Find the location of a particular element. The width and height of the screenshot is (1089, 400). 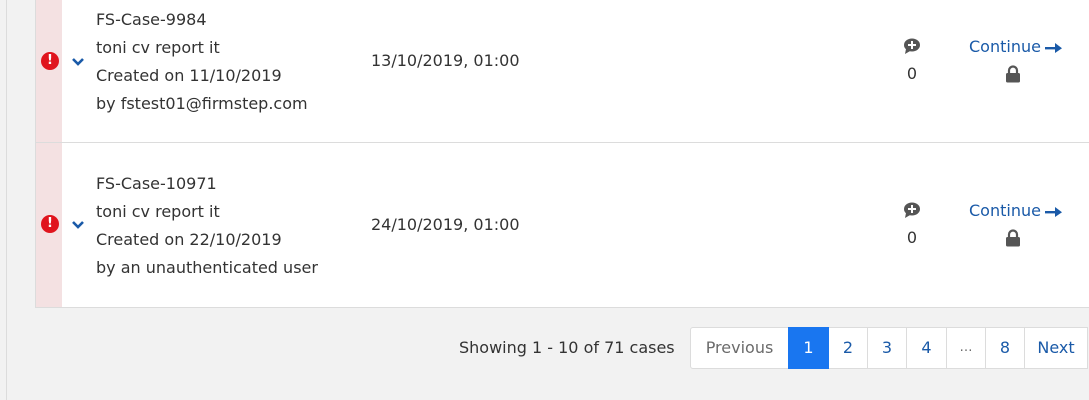

case-created-date: Created on 11/10/2019 is located at coordinates (189, 75).